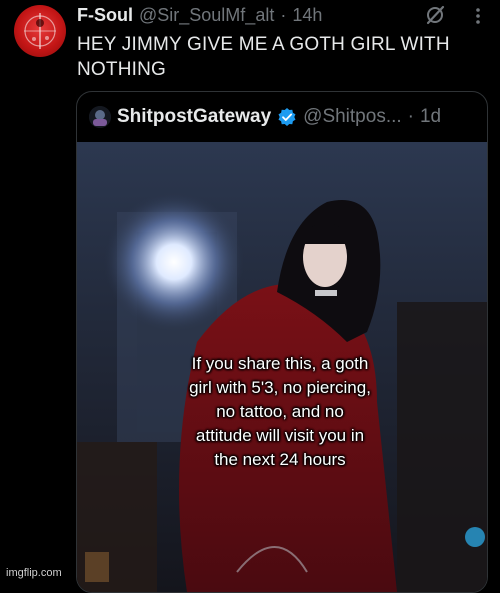 The width and height of the screenshot is (500, 593). I want to click on imgflip-watermark: imgflip.com, so click(34, 573).